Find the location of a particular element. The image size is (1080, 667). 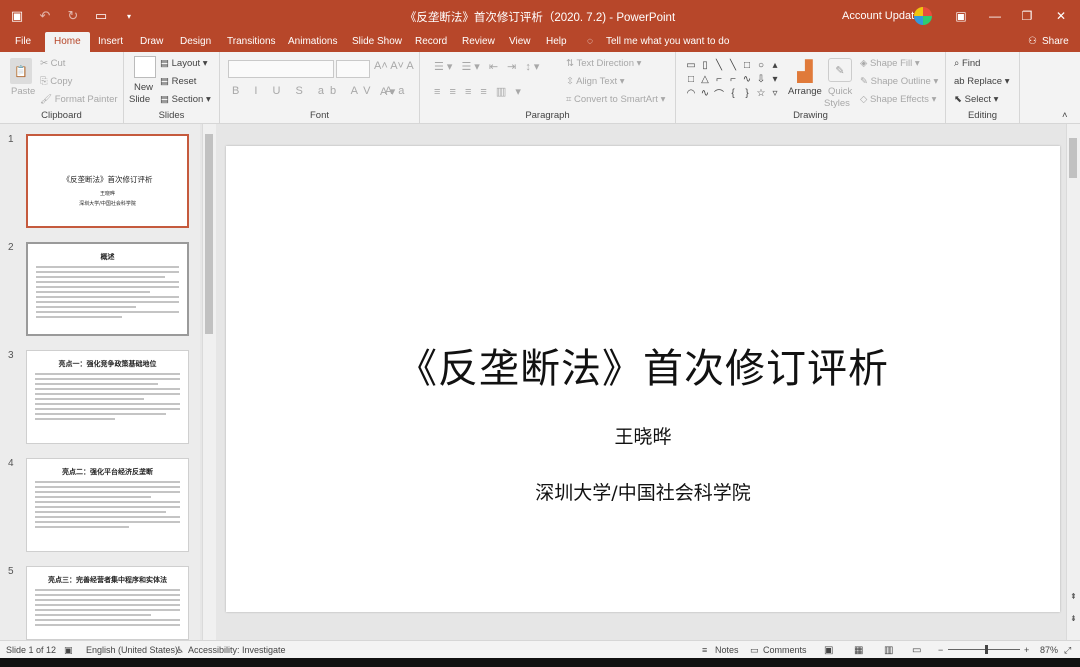

shape-arrow-icon: ⇩ is located at coordinates (761, 79).